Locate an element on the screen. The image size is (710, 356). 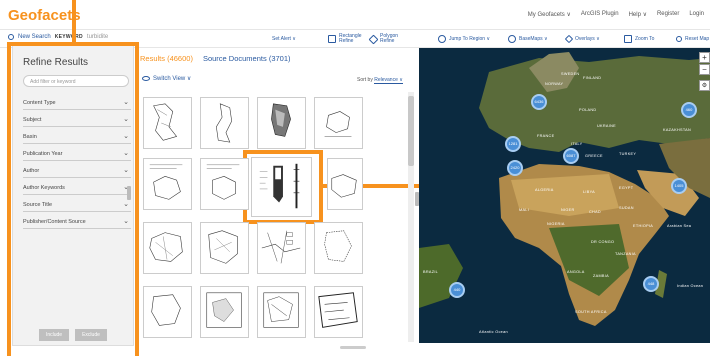
jump-to-region-label: Jump To Region ∨ is located at coordinates (470, 39).